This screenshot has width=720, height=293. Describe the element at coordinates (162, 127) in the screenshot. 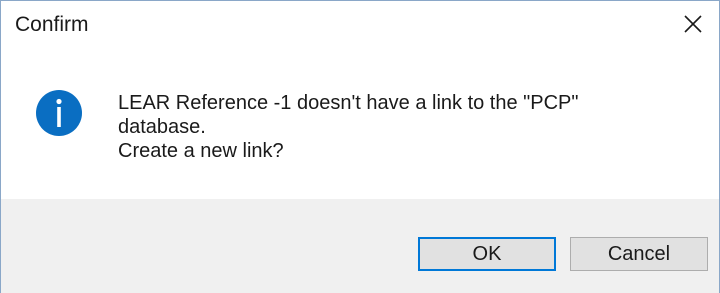

I see `message-line: database.` at that location.